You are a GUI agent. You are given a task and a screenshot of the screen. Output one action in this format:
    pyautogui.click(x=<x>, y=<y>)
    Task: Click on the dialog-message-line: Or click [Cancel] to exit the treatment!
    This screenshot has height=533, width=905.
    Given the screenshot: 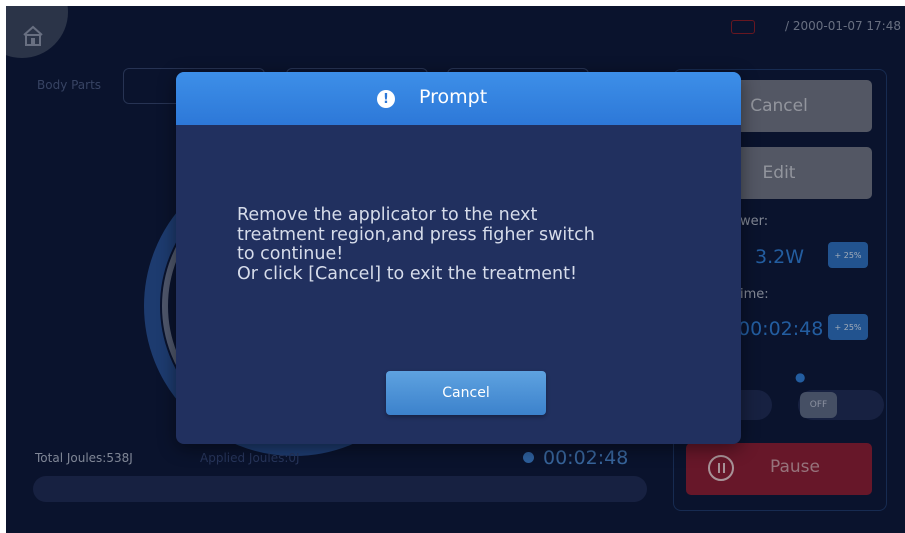 What is the action you would take?
    pyautogui.click(x=407, y=273)
    